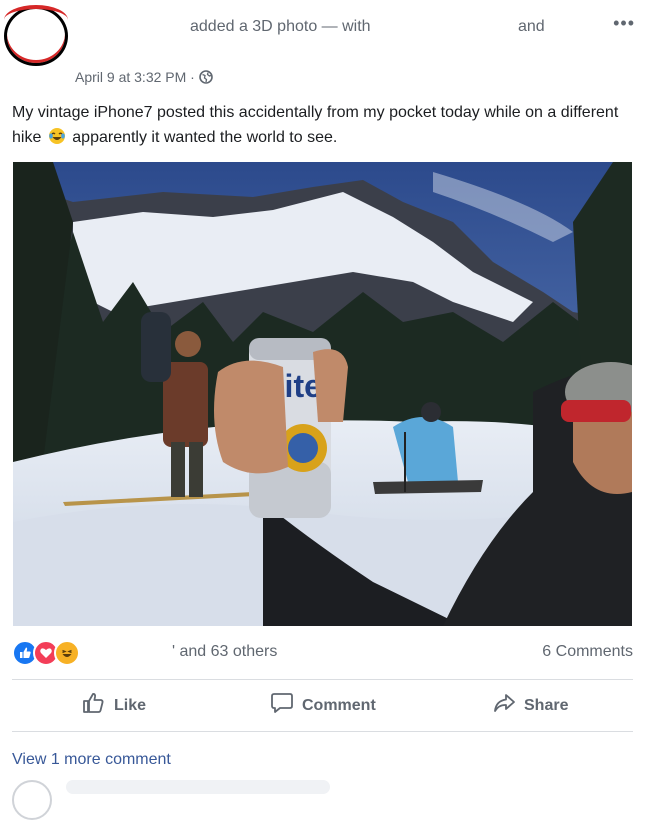  I want to click on globe-icon, so click(206, 77).